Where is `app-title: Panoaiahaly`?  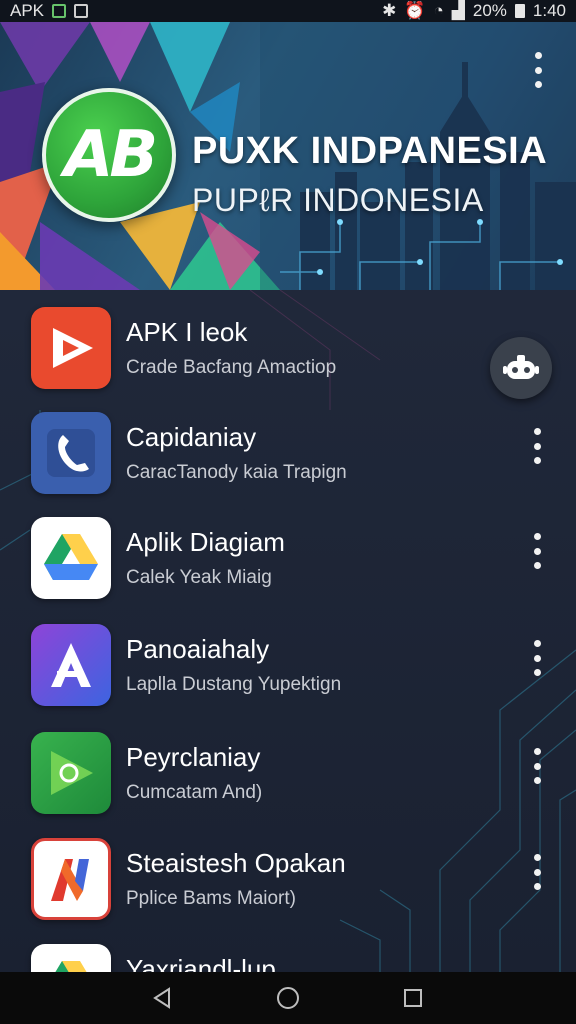
app-title: Panoaiahaly is located at coordinates (198, 649).